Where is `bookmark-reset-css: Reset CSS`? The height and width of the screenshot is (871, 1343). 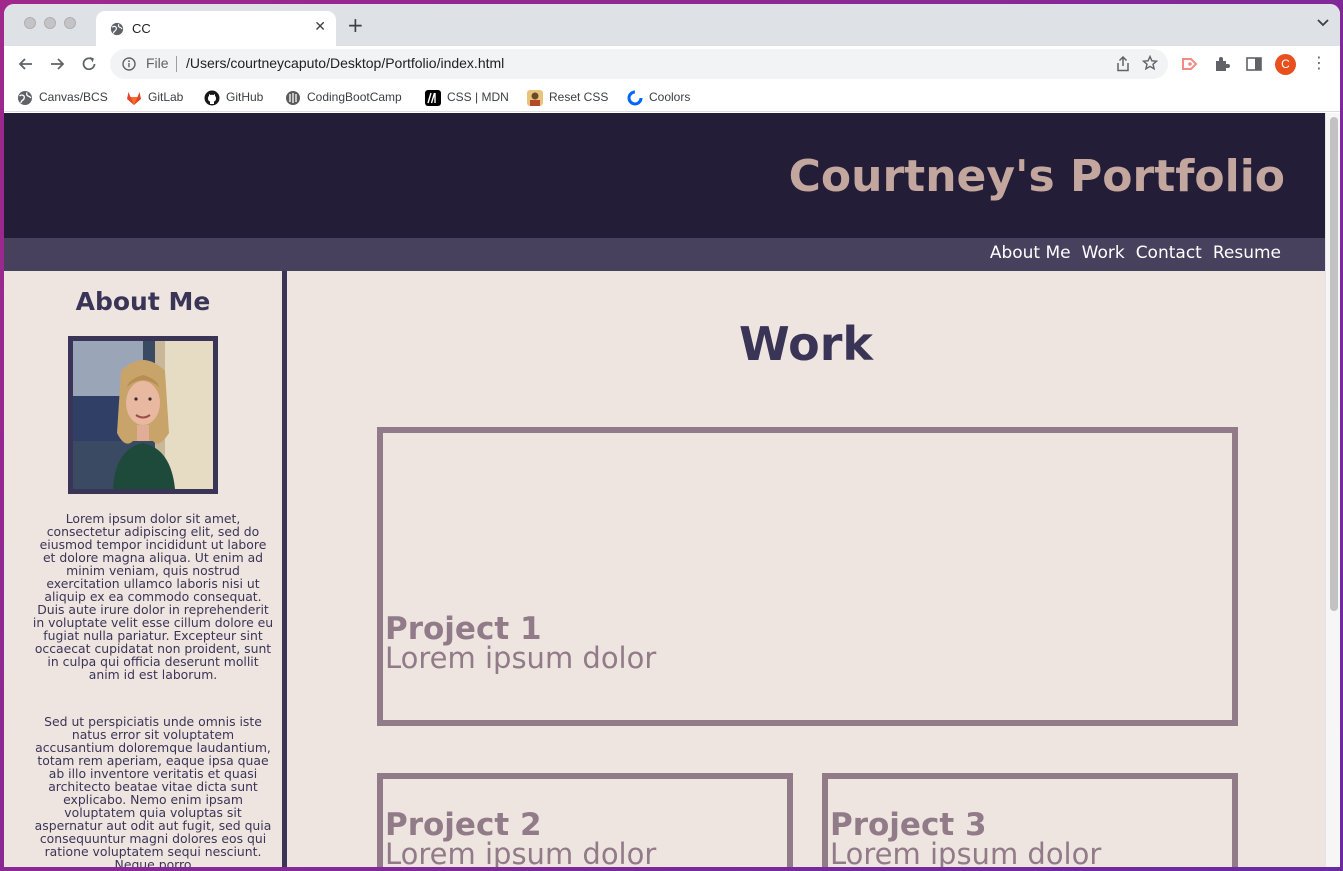
bookmark-reset-css: Reset CSS is located at coordinates (567, 97).